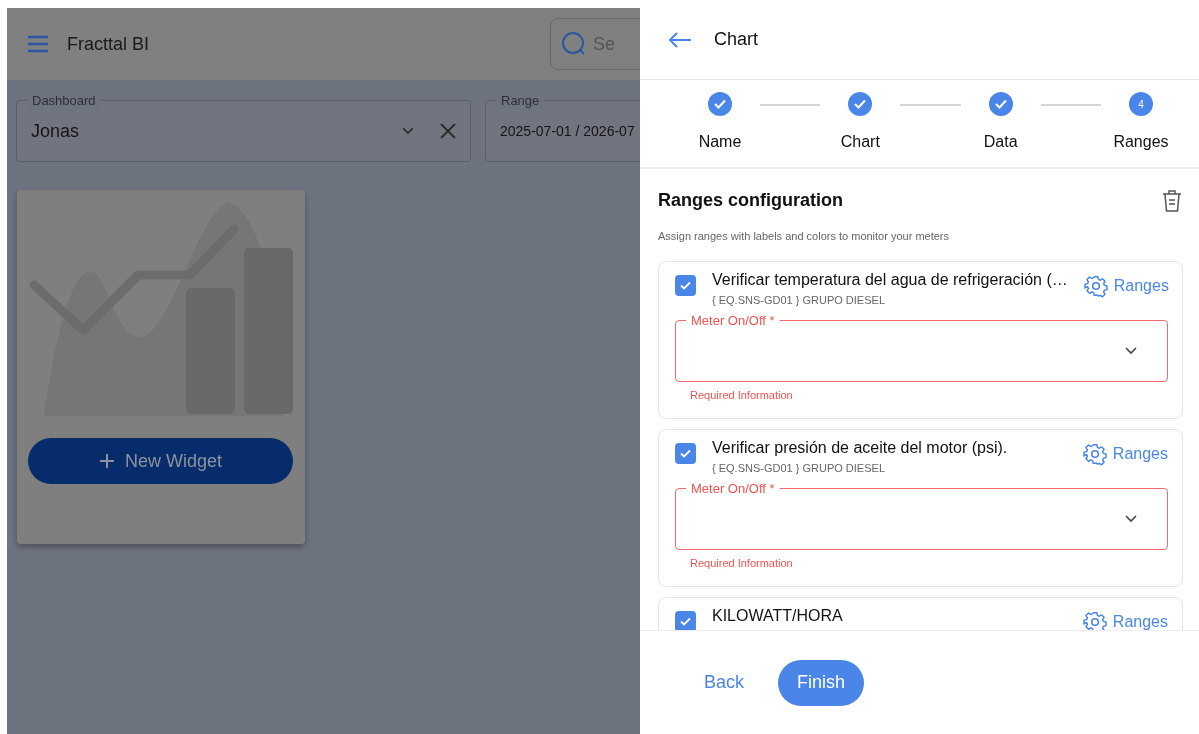  What do you see at coordinates (574, 44) in the screenshot?
I see `search-icon` at bounding box center [574, 44].